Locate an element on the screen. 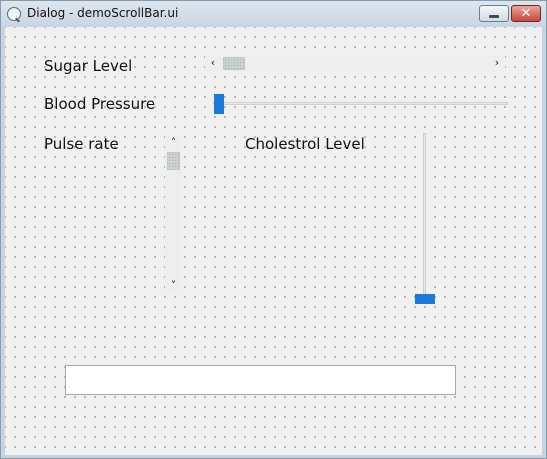 The width and height of the screenshot is (547, 459). cholestrol-level-slider is located at coordinates (425, 219).